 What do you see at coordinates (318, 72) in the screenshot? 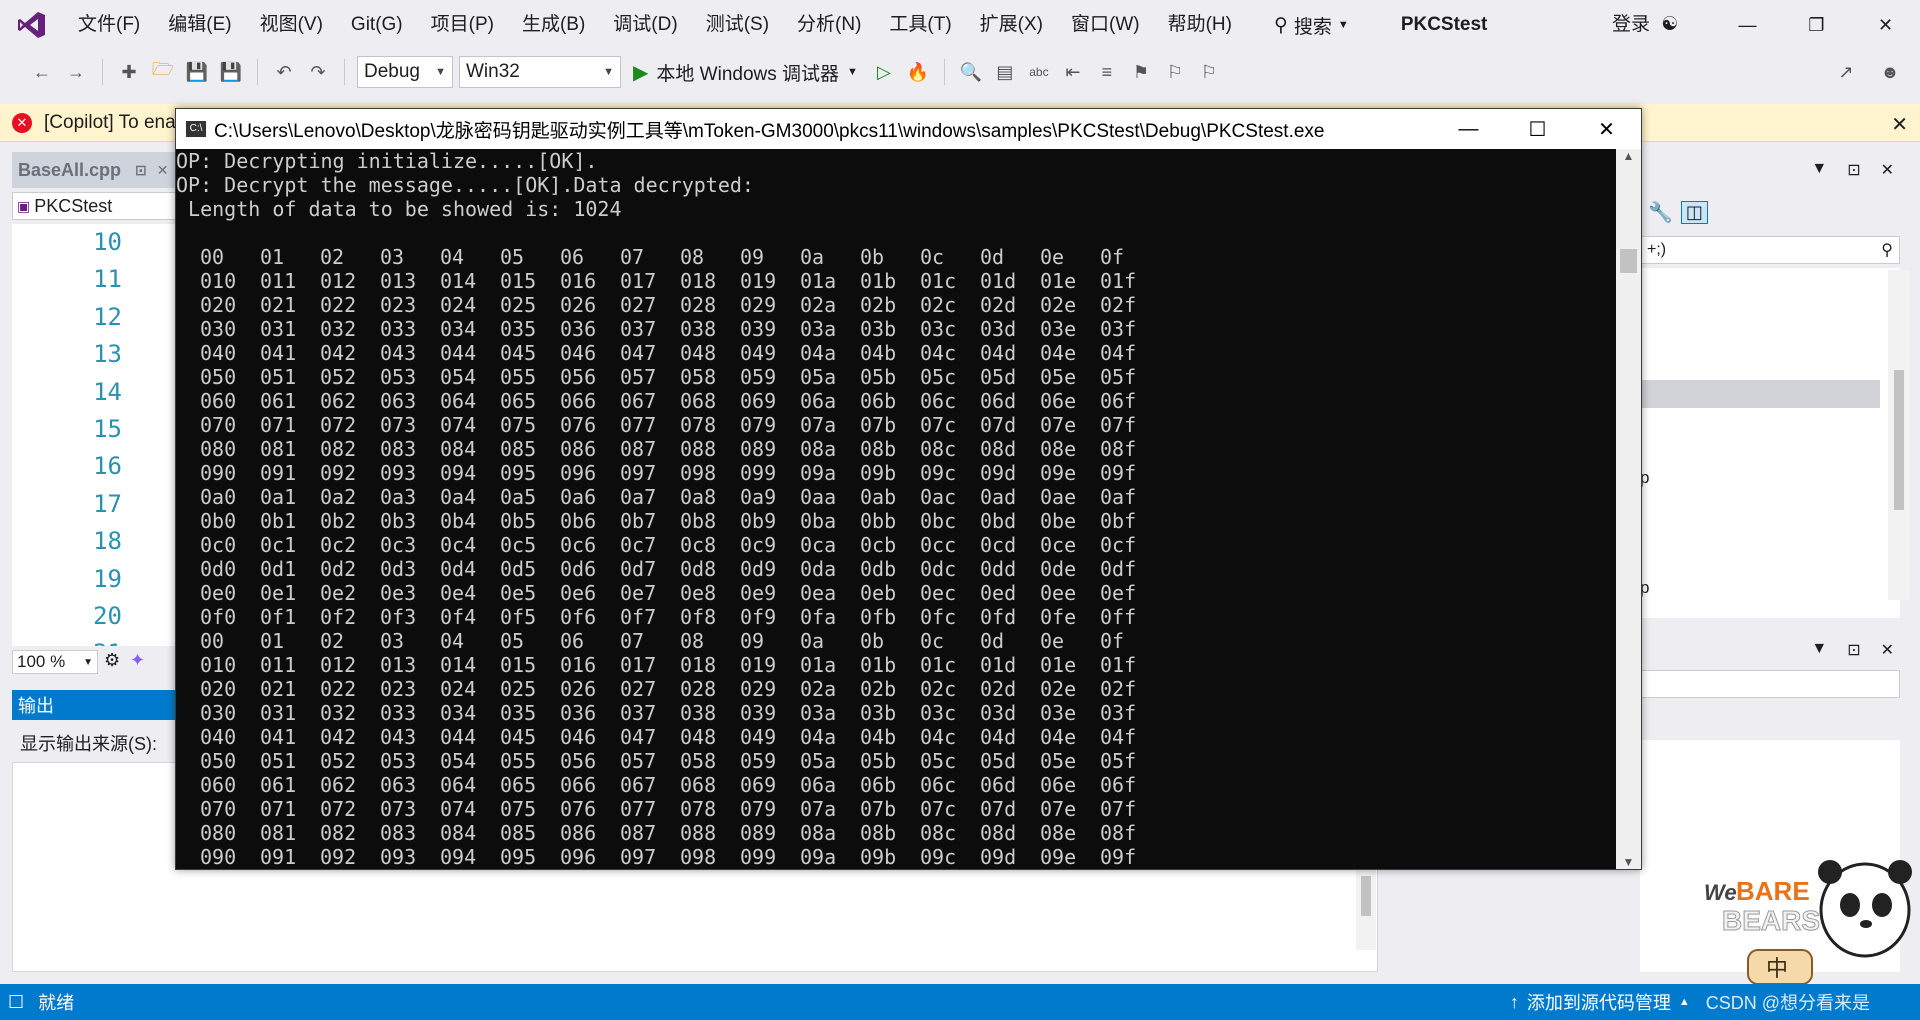
I see `redo-icon: ↷` at bounding box center [318, 72].